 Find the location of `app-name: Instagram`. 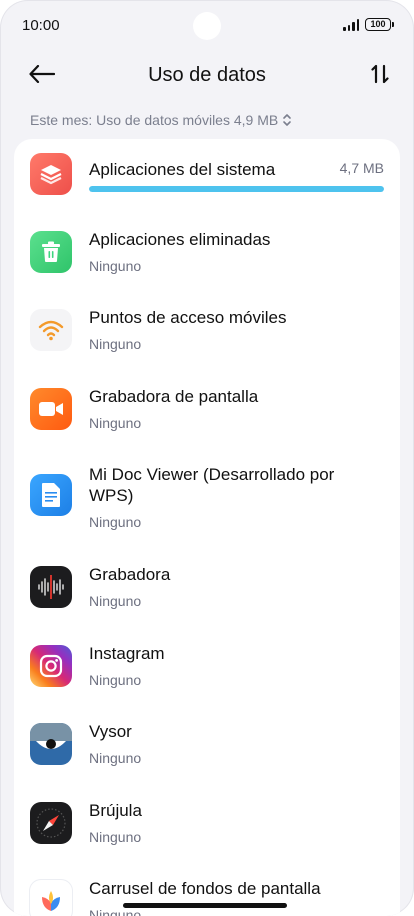

app-name: Instagram is located at coordinates (127, 653).